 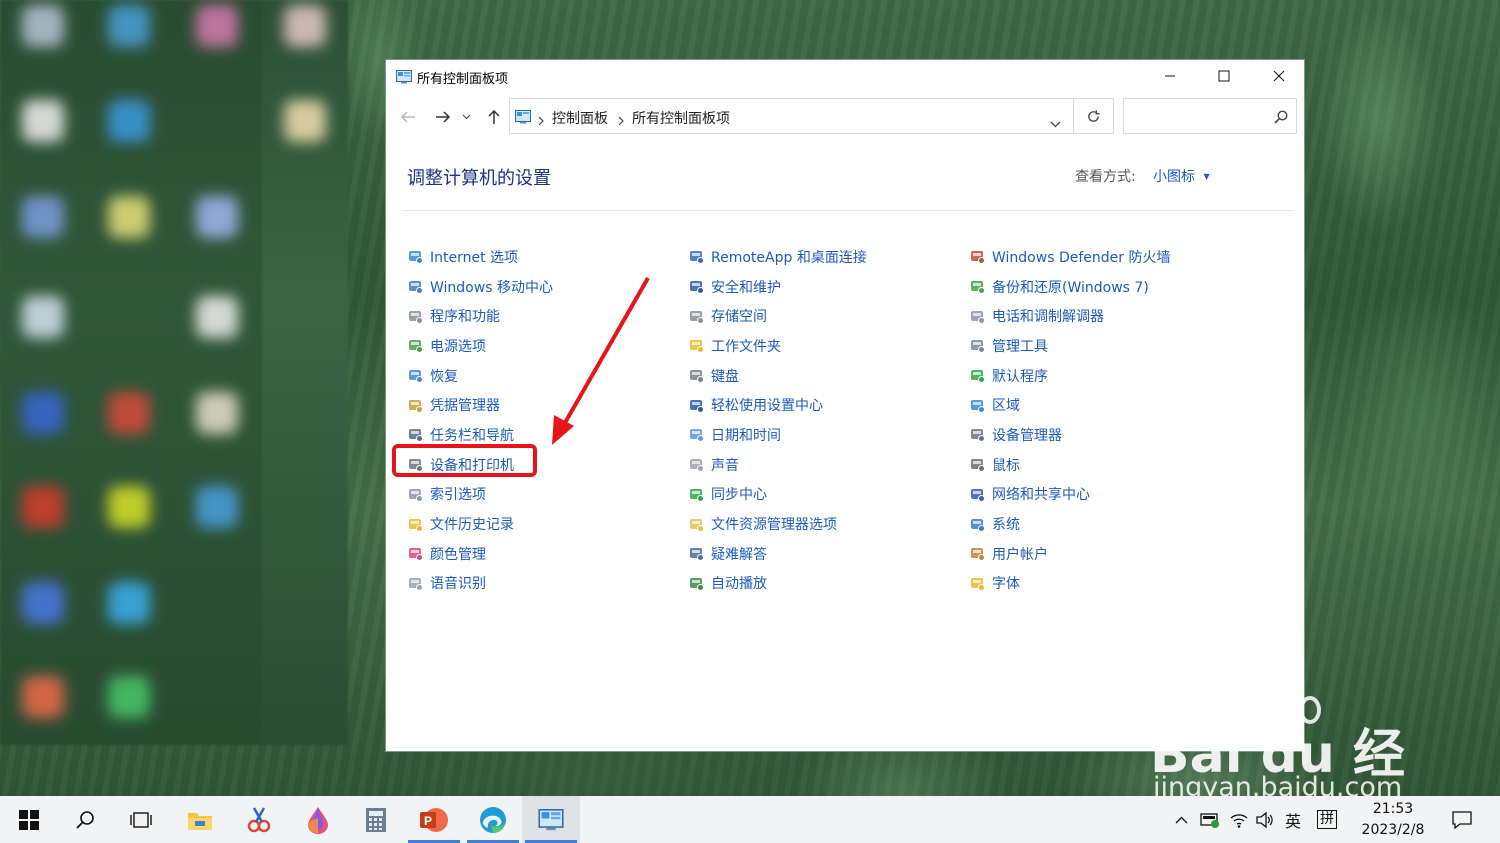 What do you see at coordinates (777, 435) in the screenshot?
I see `control-panel-item: 日期和时间` at bounding box center [777, 435].